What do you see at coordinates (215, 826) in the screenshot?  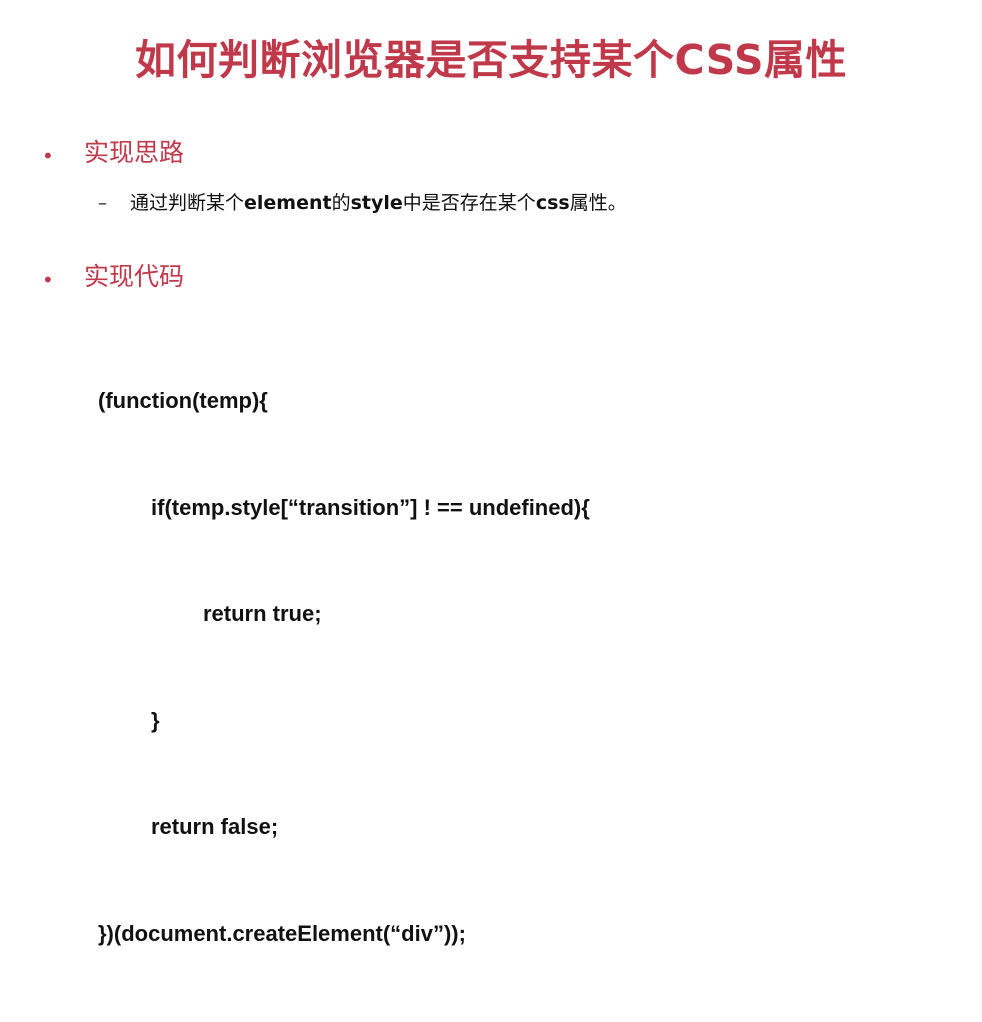 I see `code-line: return false;` at bounding box center [215, 826].